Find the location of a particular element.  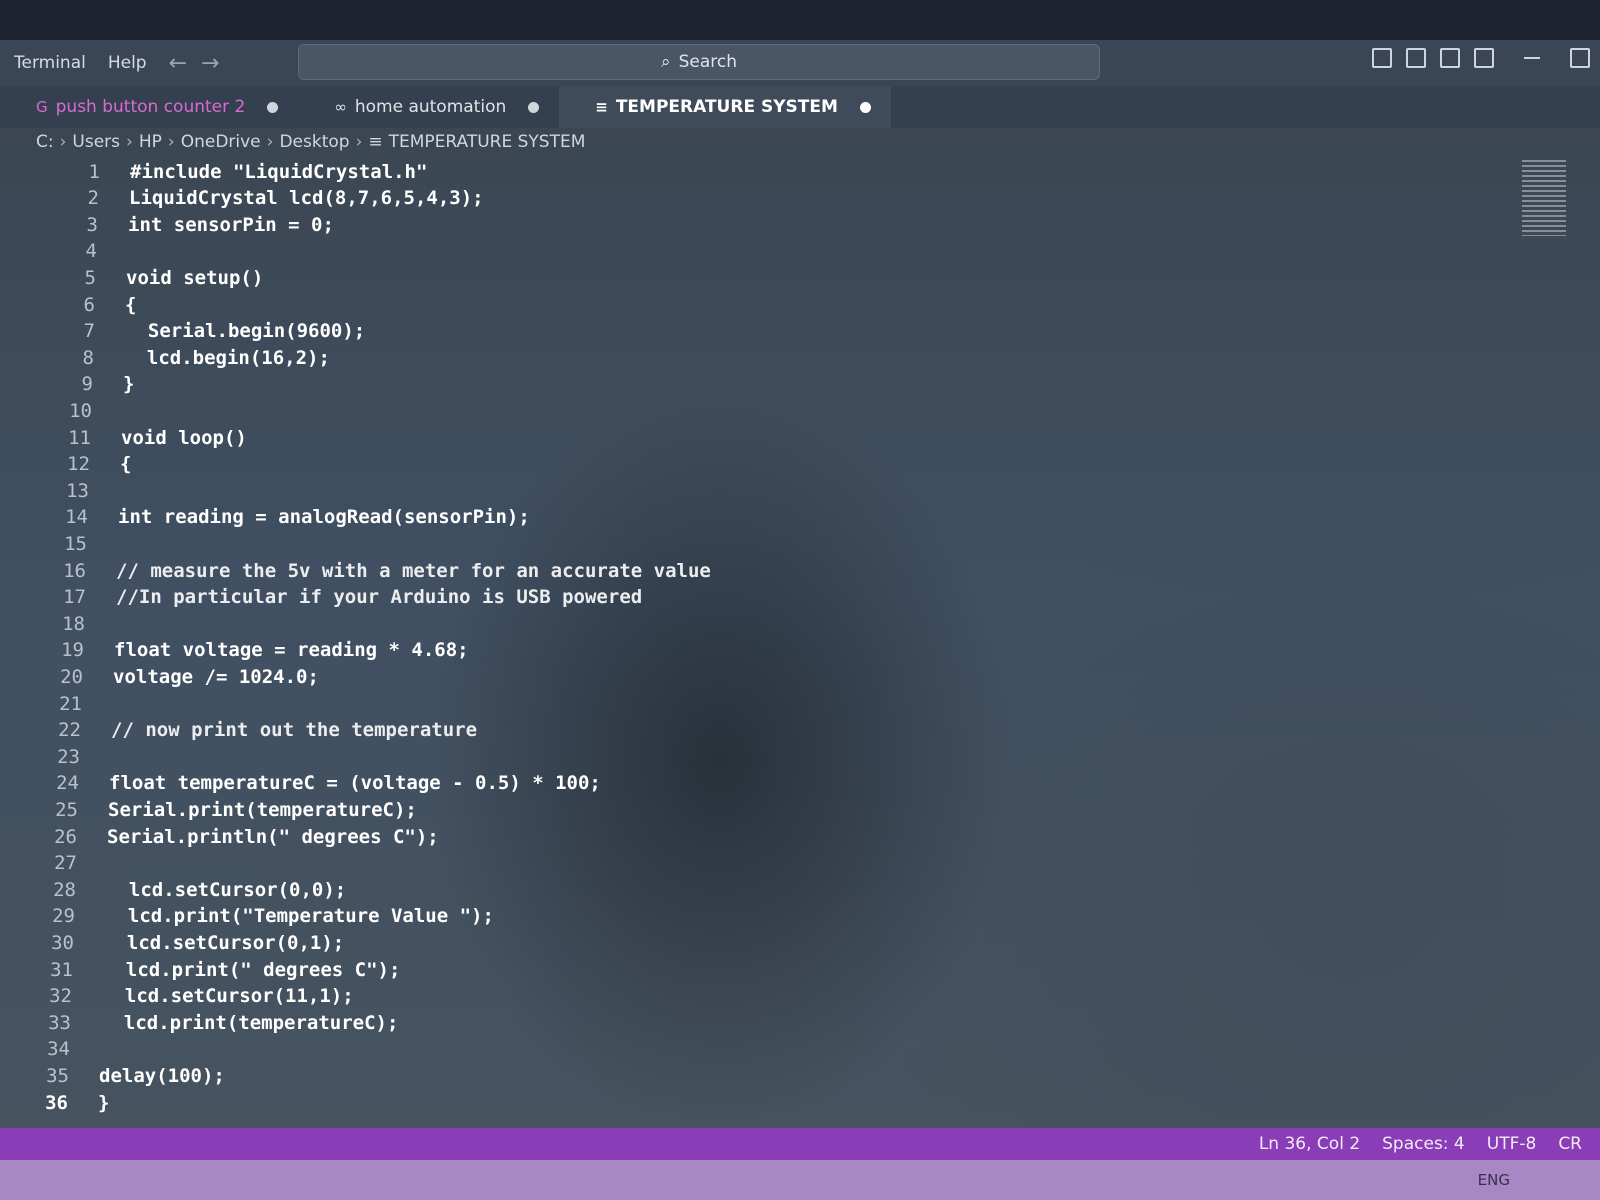

line-number: 34 is located at coordinates (58, 1049).